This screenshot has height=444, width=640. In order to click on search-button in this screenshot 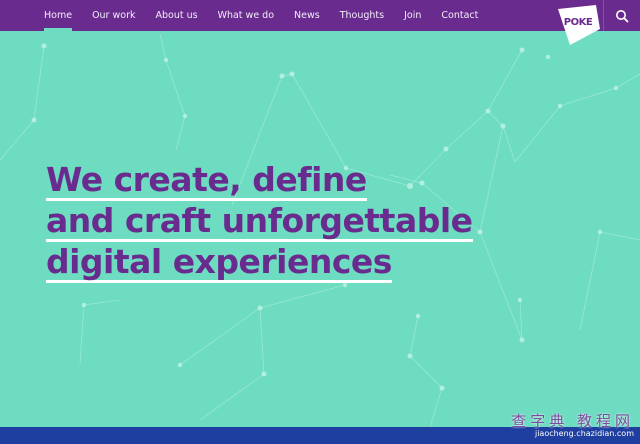, I will do `click(621, 15)`.